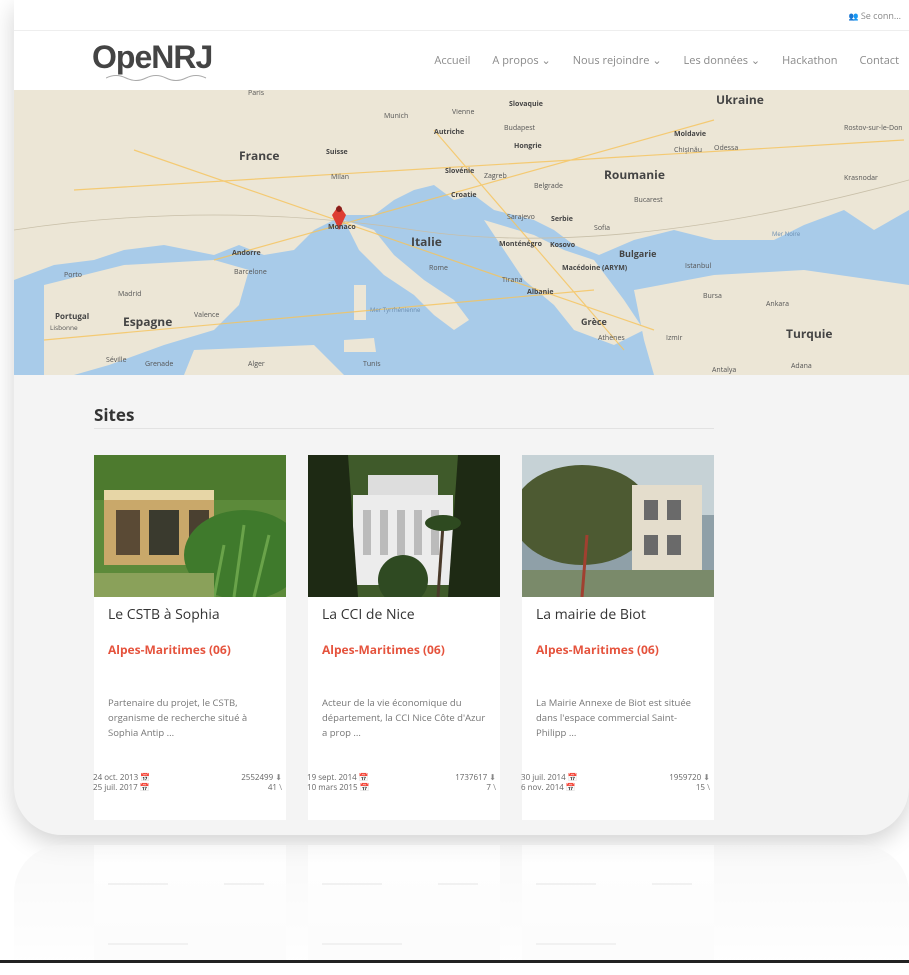 This screenshot has height=975, width=909. Describe the element at coordinates (190, 526) in the screenshot. I see `site-photo-cstb` at that location.